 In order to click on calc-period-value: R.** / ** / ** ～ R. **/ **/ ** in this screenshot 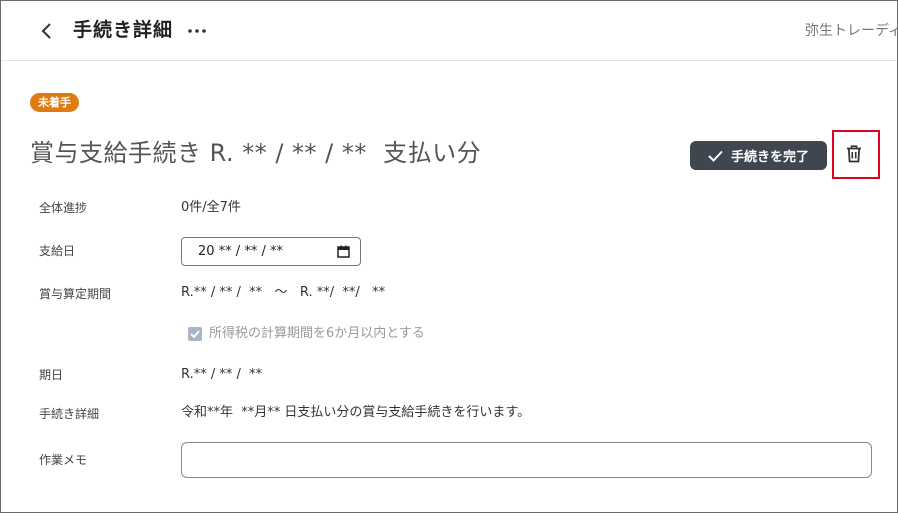, I will do `click(283, 292)`.